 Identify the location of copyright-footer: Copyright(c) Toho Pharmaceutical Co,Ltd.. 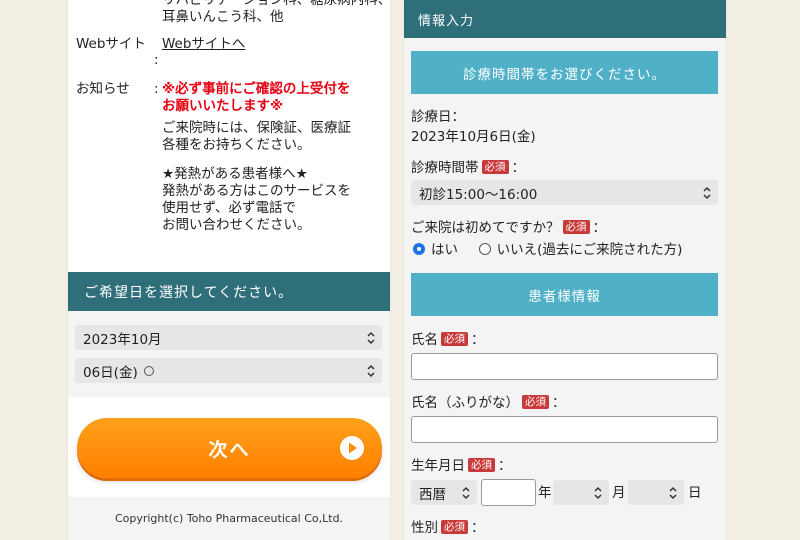
(229, 518).